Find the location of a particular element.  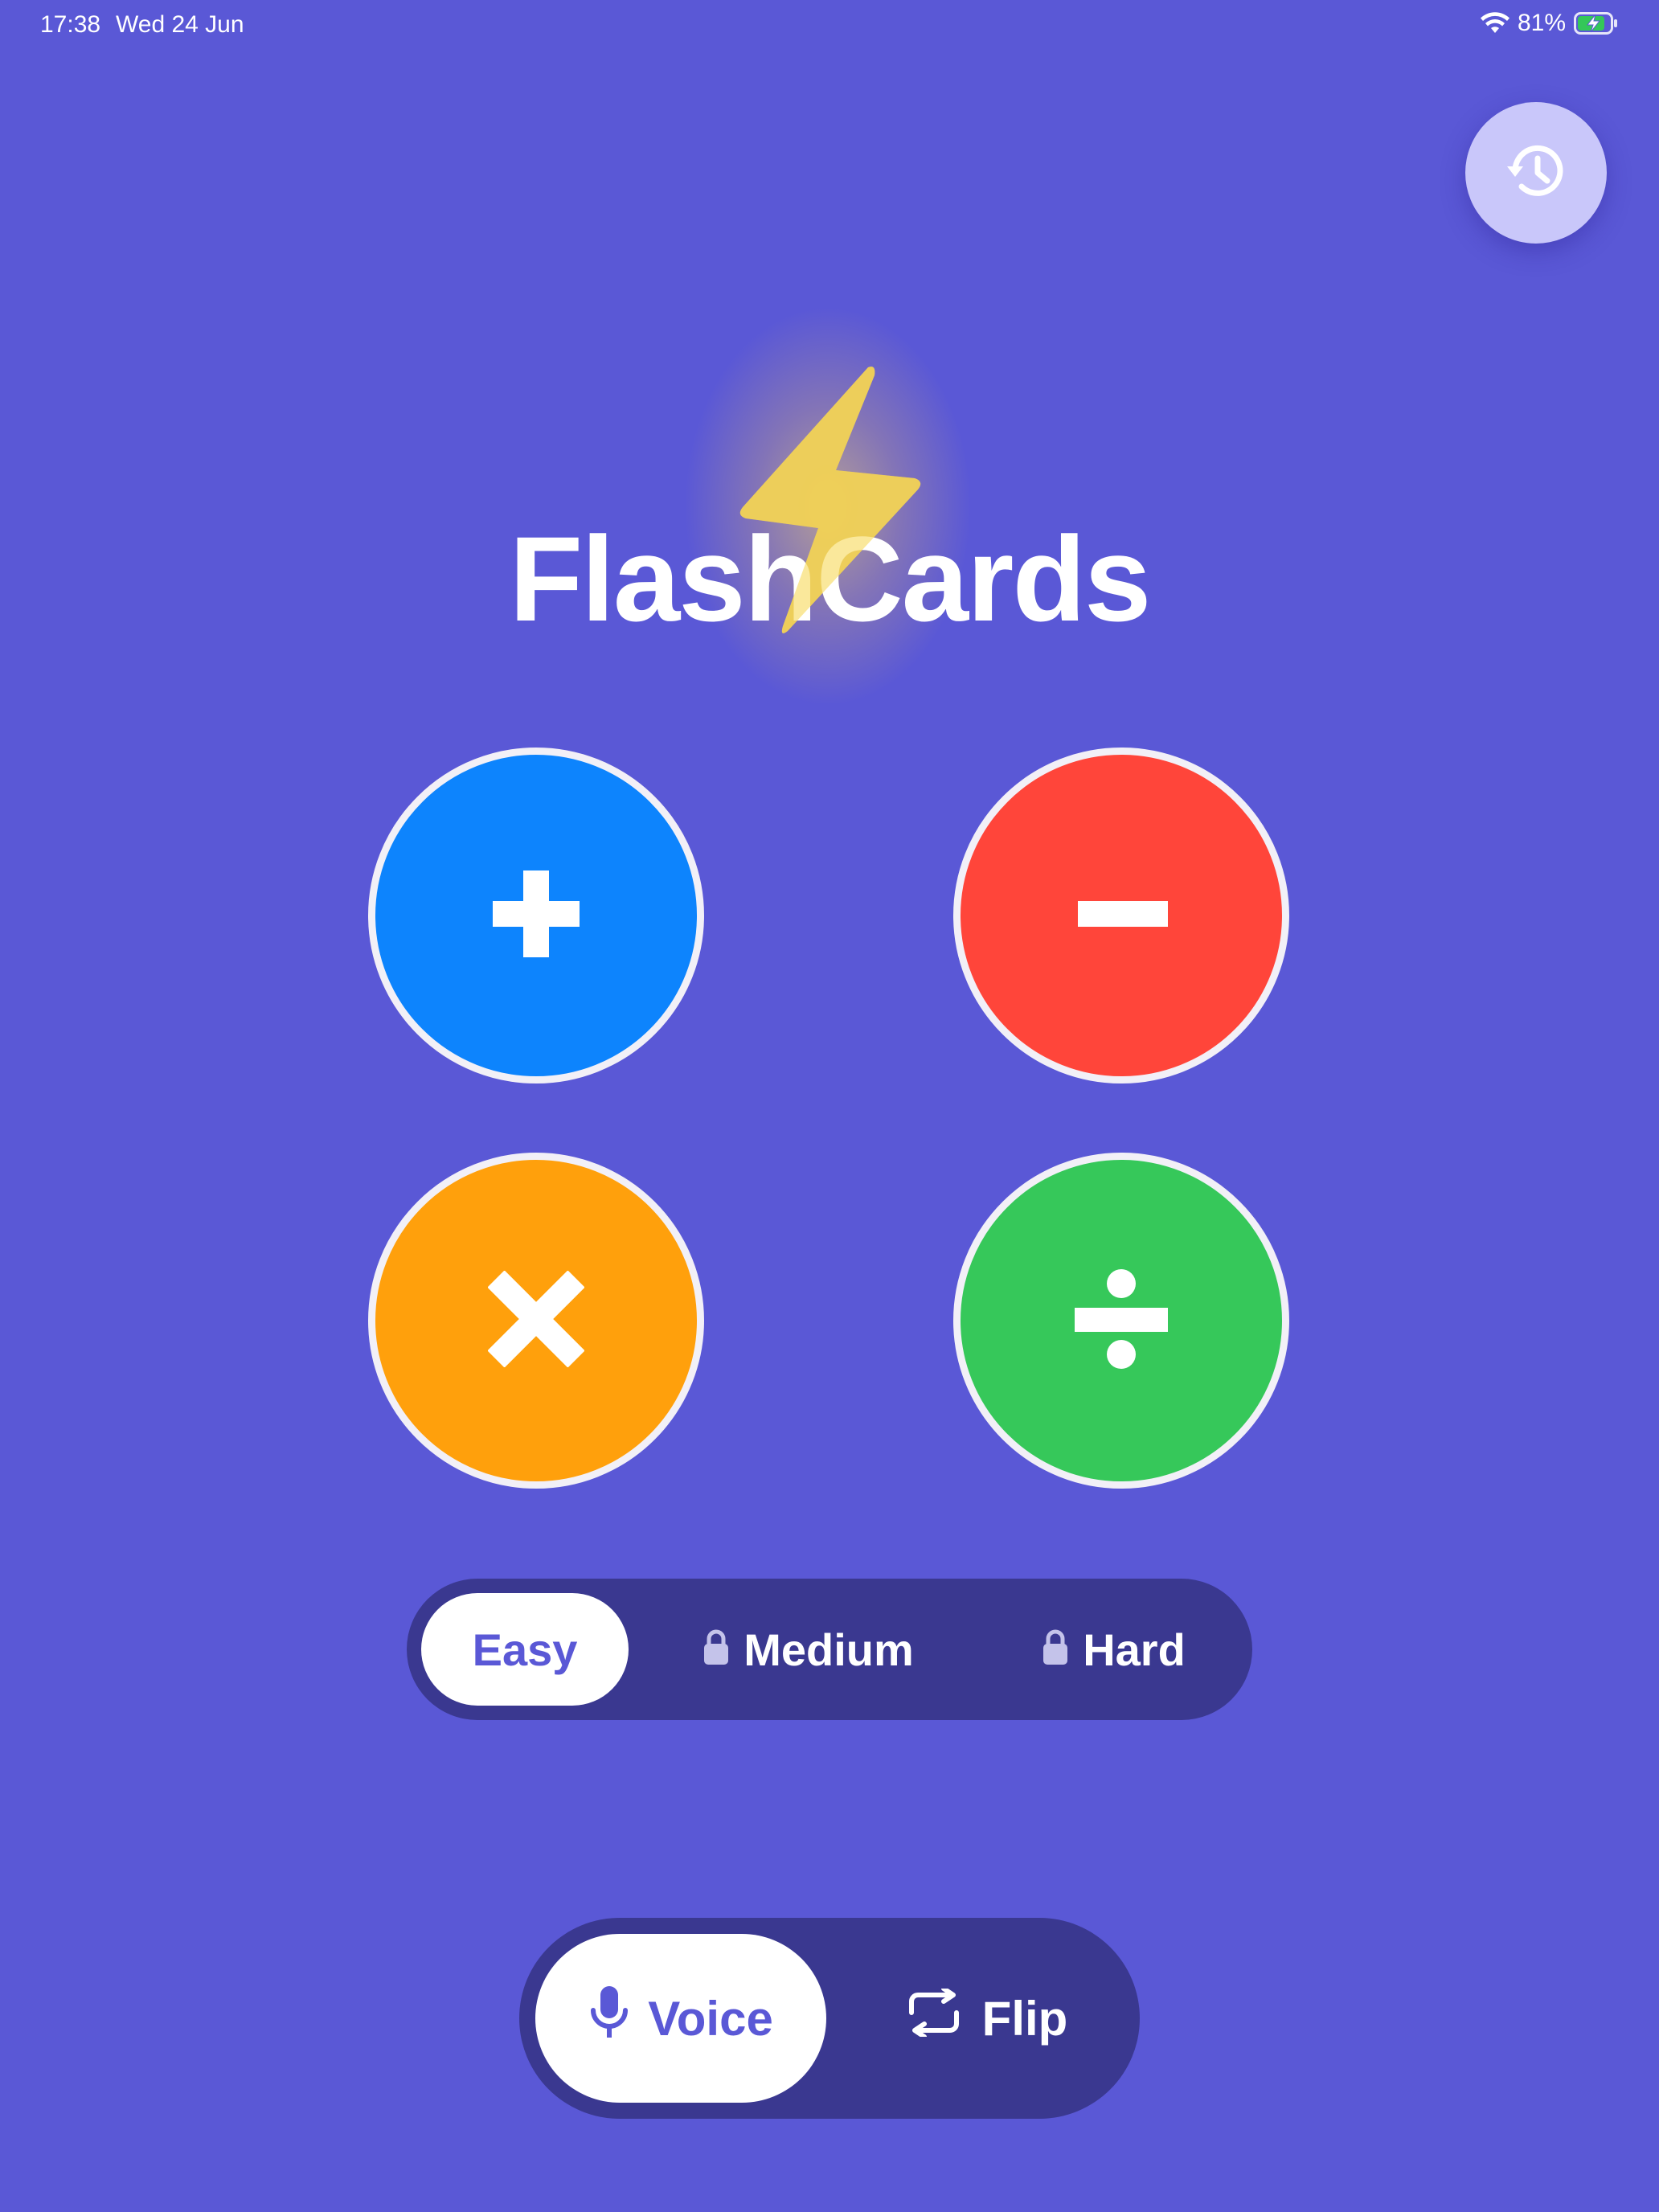

status-date: Wed 24 Jun is located at coordinates (180, 24).